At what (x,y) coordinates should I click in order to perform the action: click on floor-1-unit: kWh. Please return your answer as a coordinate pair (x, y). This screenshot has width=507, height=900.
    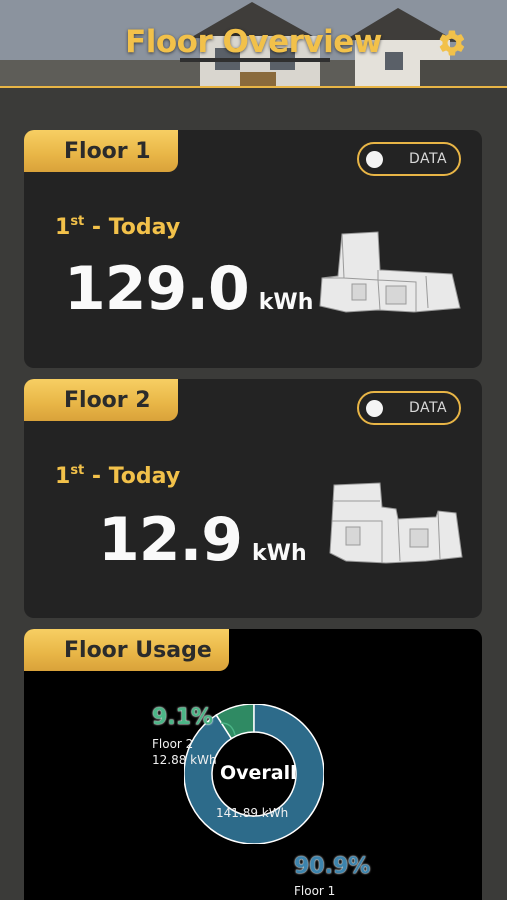
    Looking at the image, I should click on (286, 302).